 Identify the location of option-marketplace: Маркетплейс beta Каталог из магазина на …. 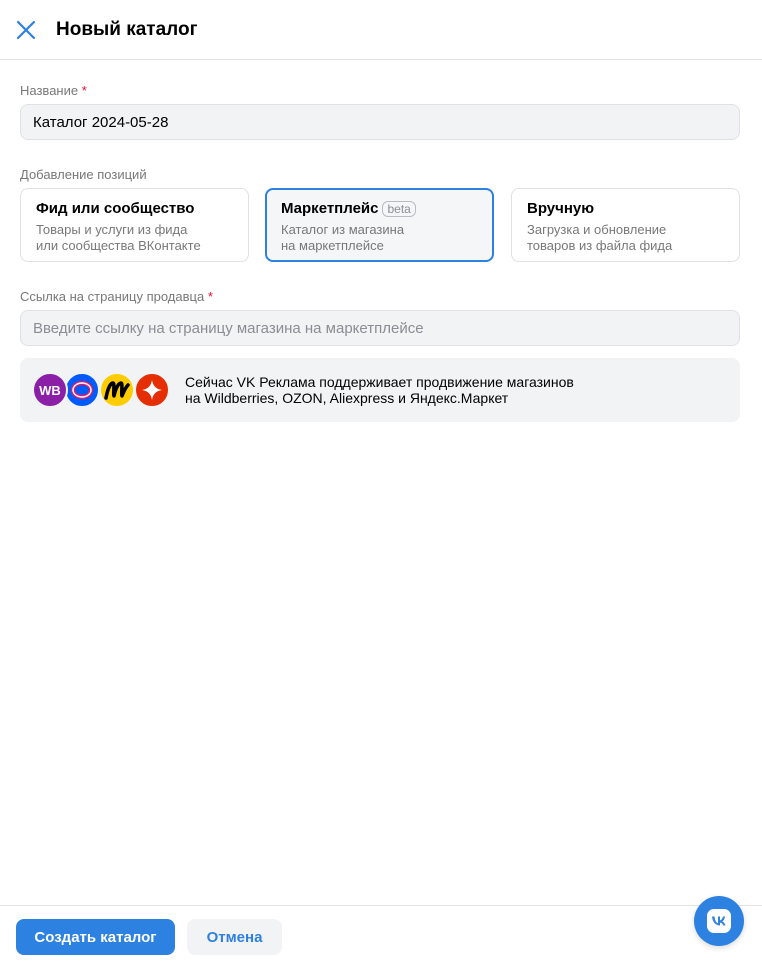
(379, 225).